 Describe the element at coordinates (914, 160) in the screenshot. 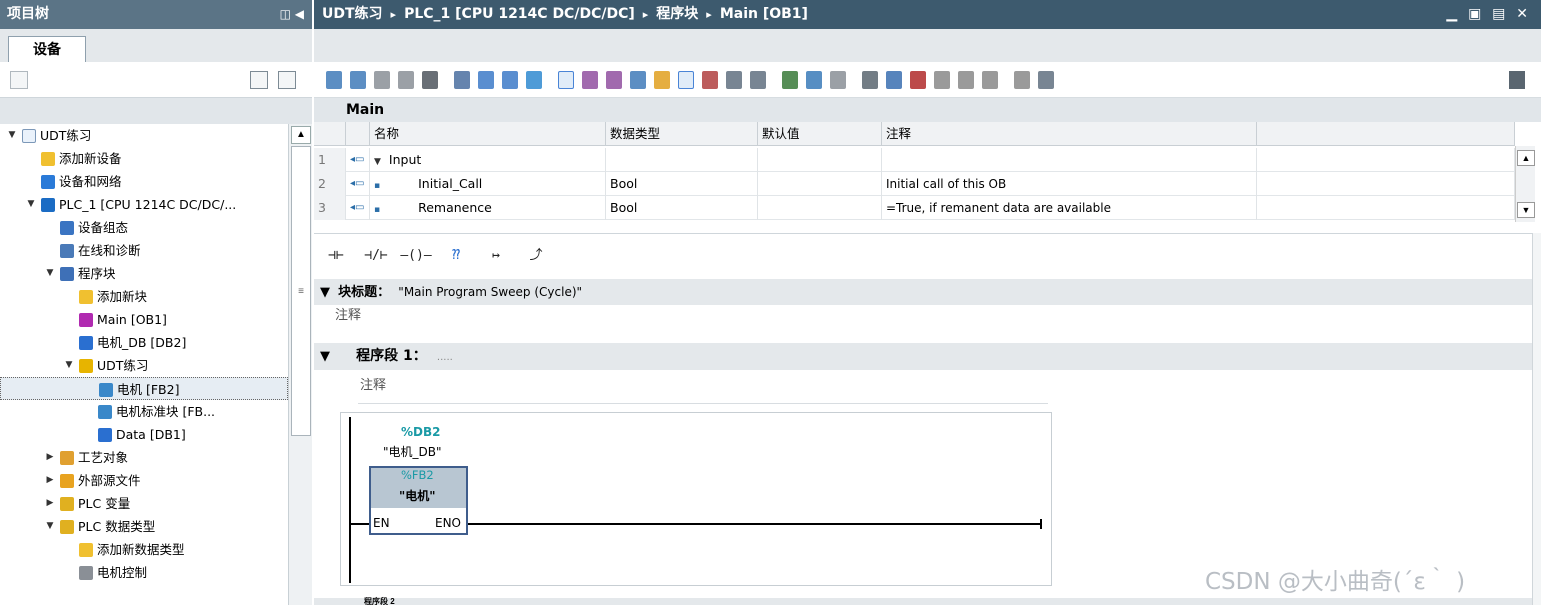

I see `interface-row: 1 ◂▭ ▼ Input` at that location.